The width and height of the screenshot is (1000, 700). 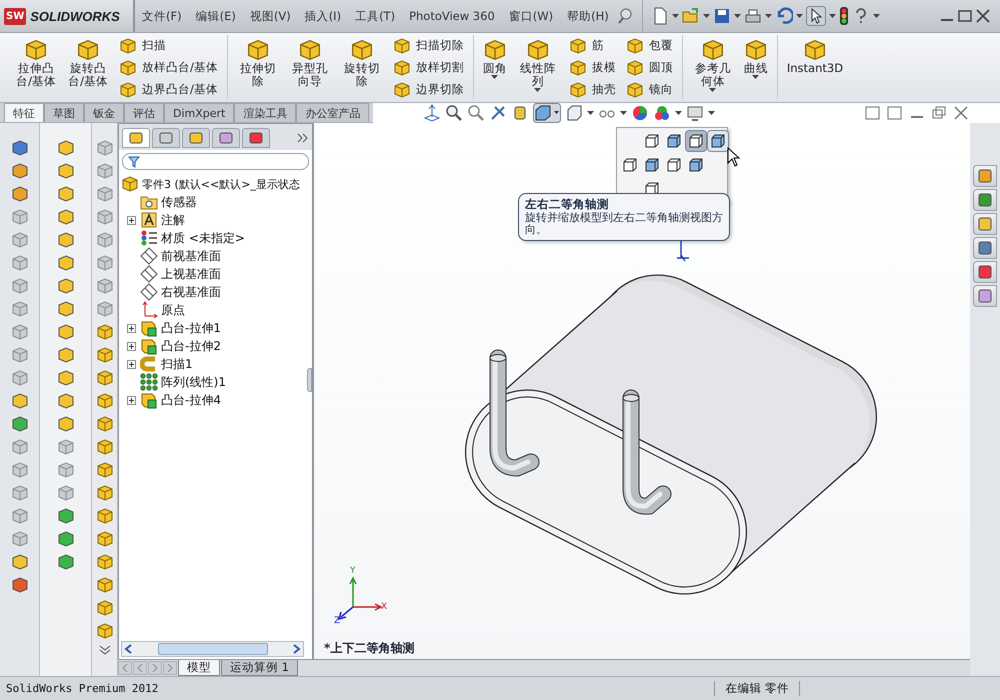 I want to click on tree-item: 注解, so click(x=173, y=220).